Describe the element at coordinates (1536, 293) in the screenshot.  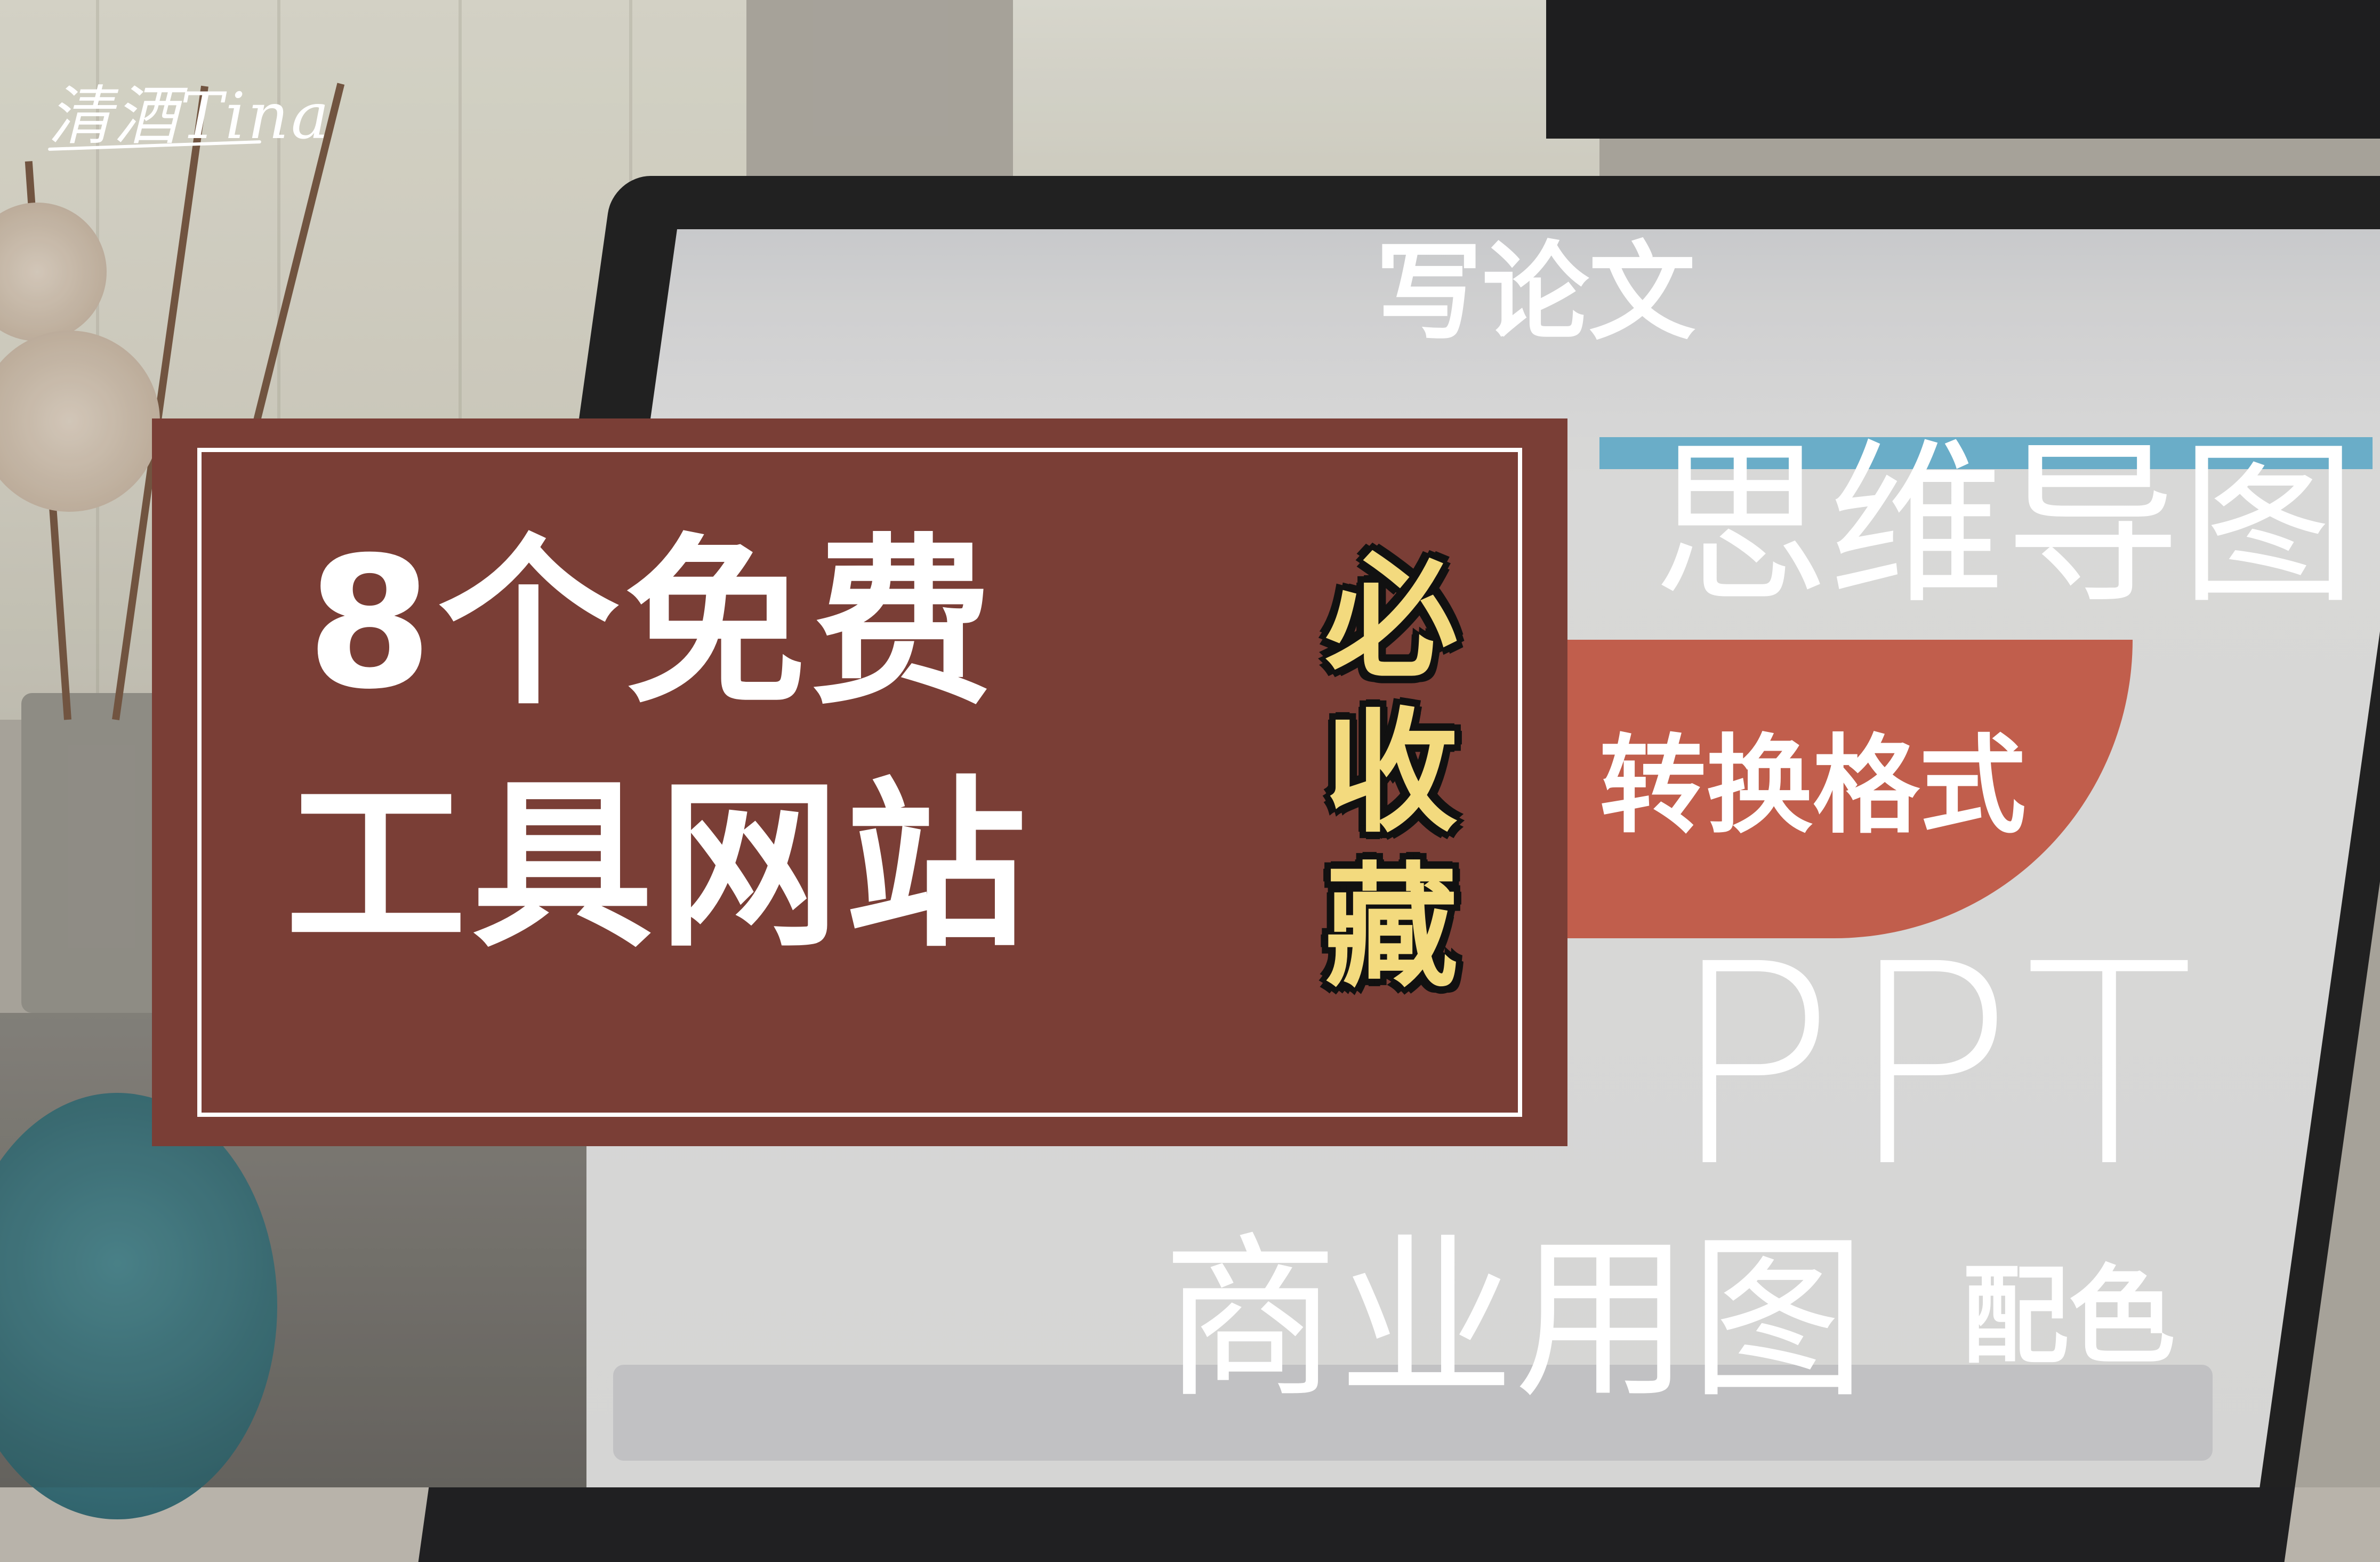
I see `label-paper-writing: 写论文` at that location.